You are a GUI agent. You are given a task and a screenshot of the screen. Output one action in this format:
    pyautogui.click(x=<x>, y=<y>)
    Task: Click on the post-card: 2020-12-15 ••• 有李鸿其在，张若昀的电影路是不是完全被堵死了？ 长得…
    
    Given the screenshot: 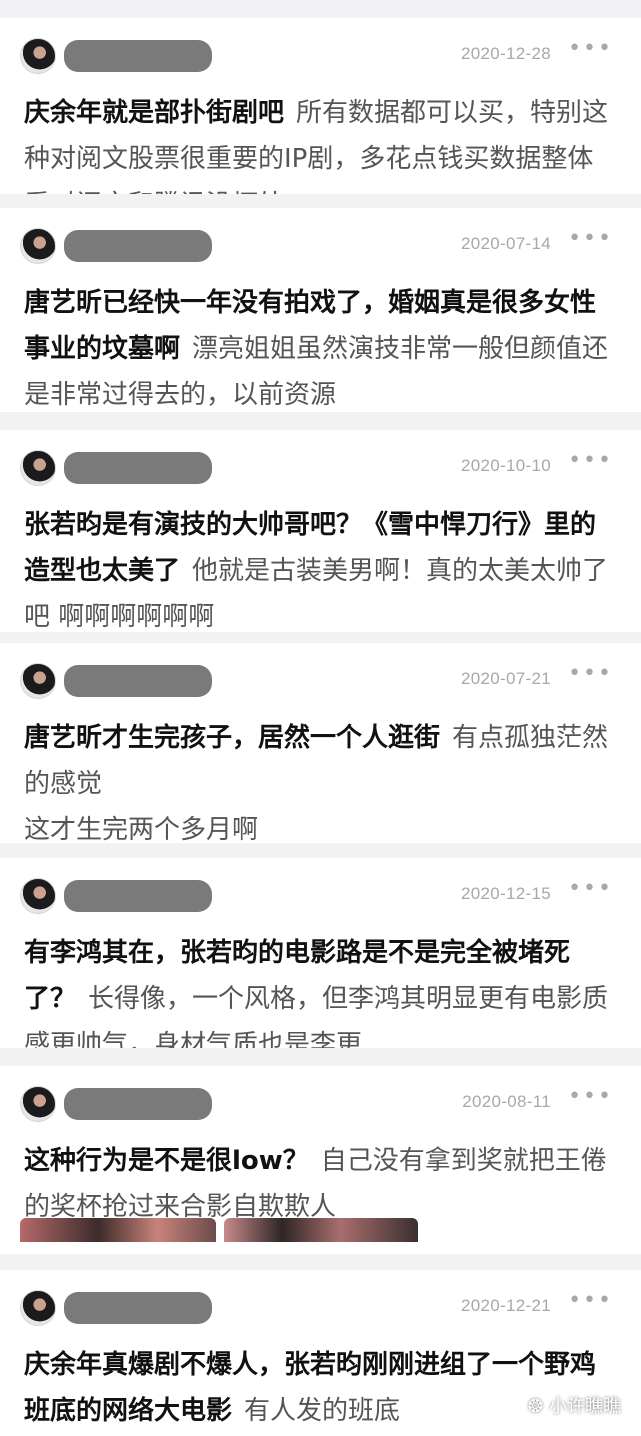 What is the action you would take?
    pyautogui.click(x=320, y=953)
    